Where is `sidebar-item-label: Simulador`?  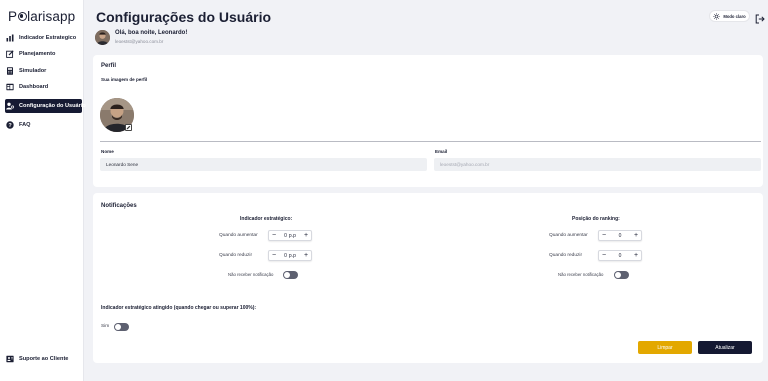
sidebar-item-label: Simulador is located at coordinates (33, 71).